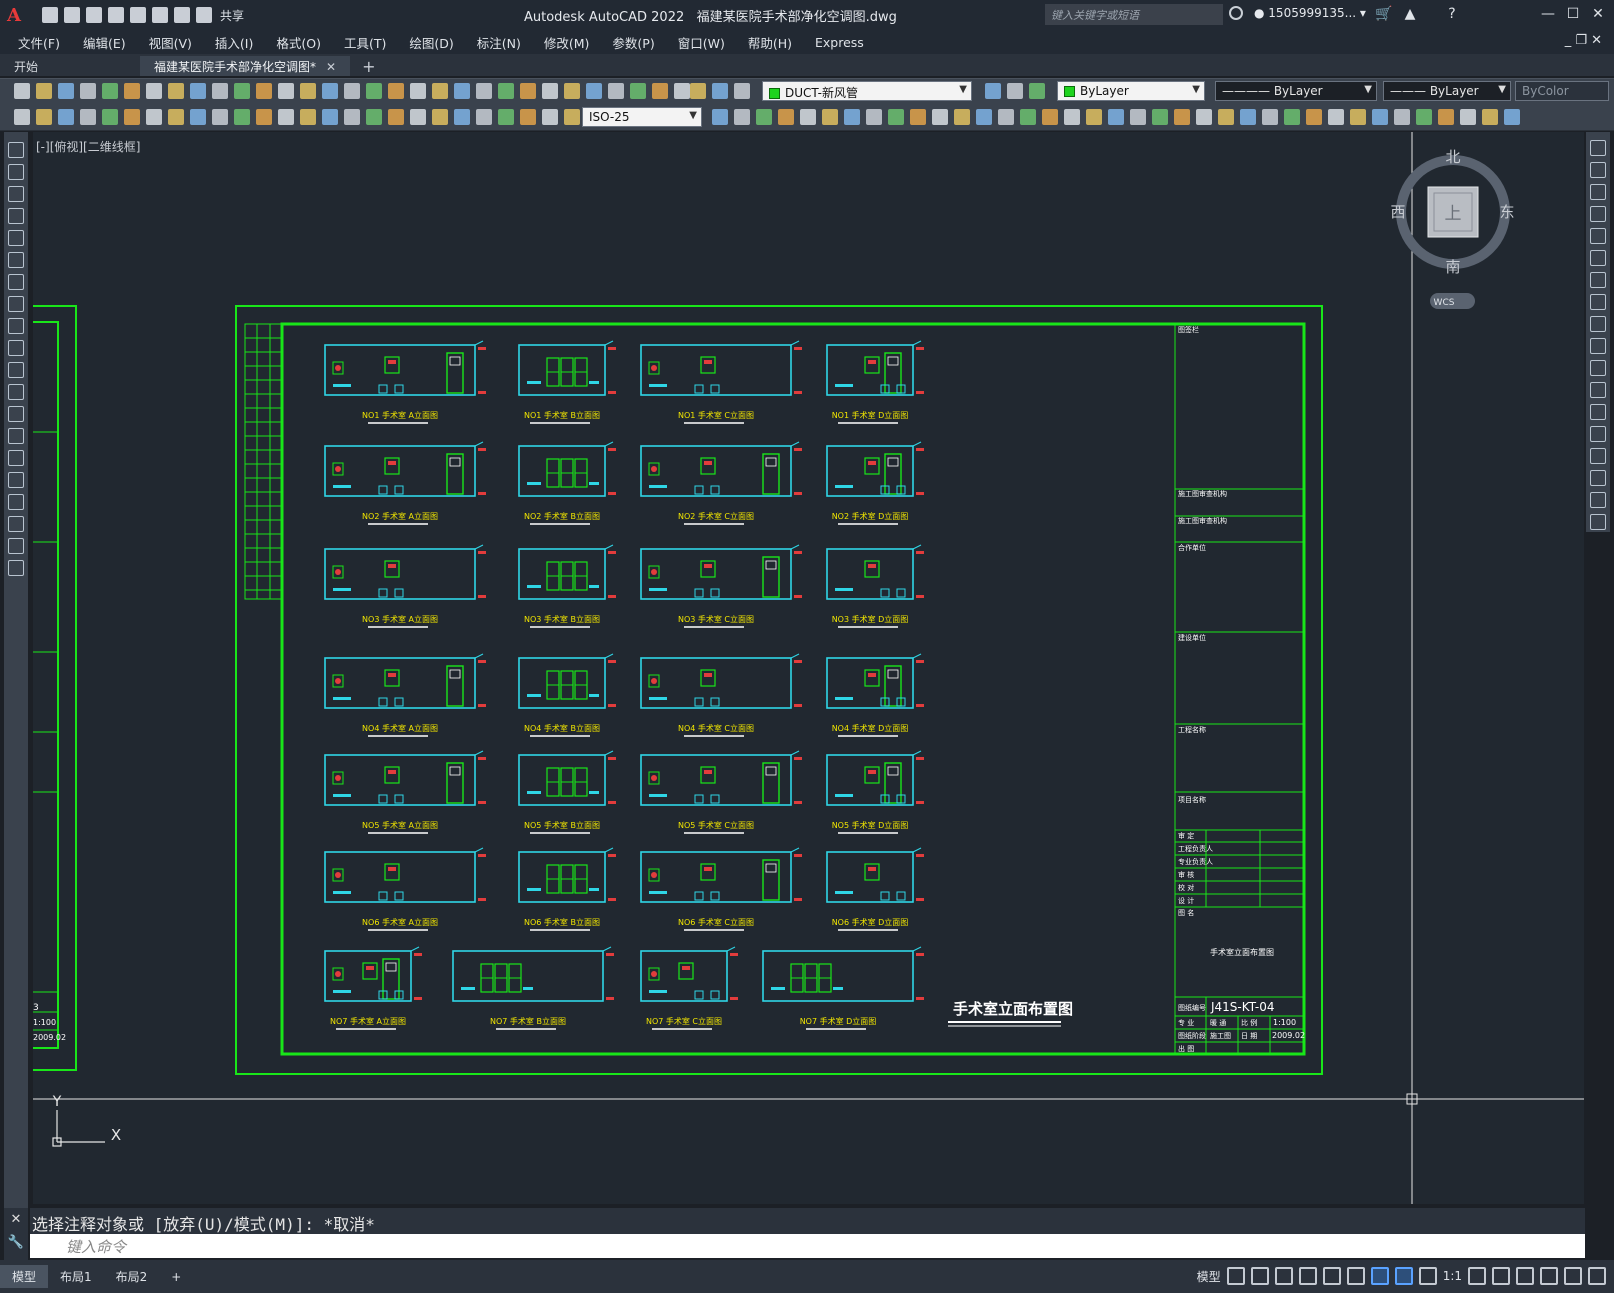 The width and height of the screenshot is (1614, 1293). I want to click on layer-dropdown: DUCT-新风管 ▼, so click(867, 91).